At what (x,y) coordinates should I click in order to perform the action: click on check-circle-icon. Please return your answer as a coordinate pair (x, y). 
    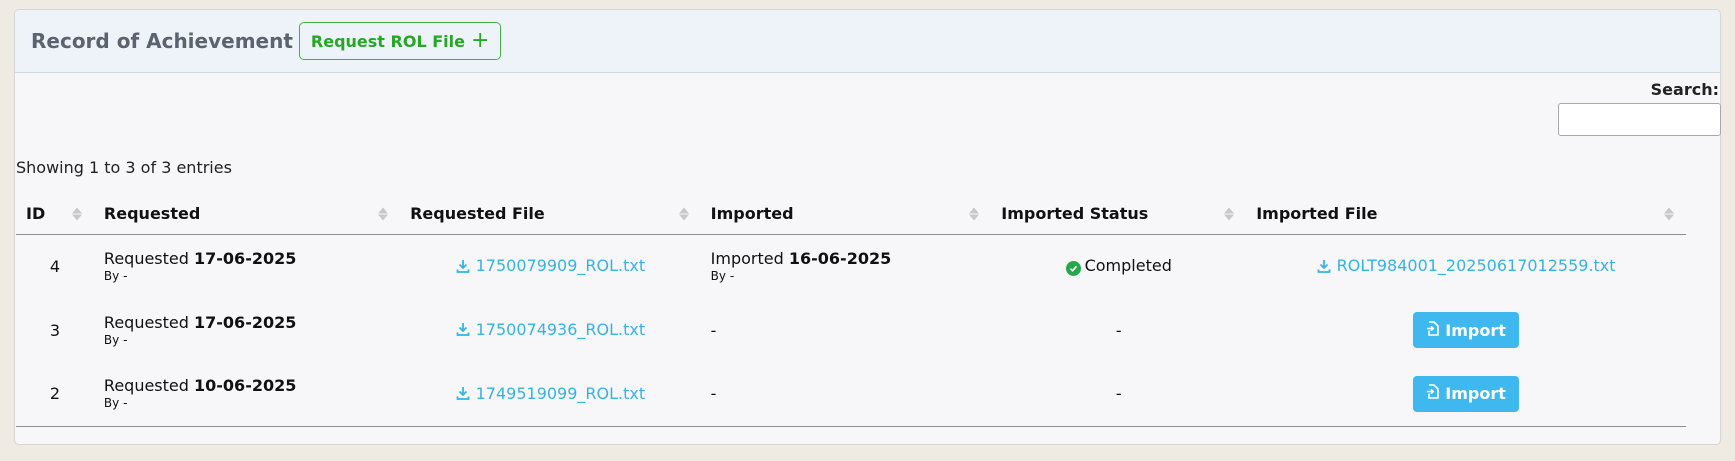
    Looking at the image, I should click on (1073, 269).